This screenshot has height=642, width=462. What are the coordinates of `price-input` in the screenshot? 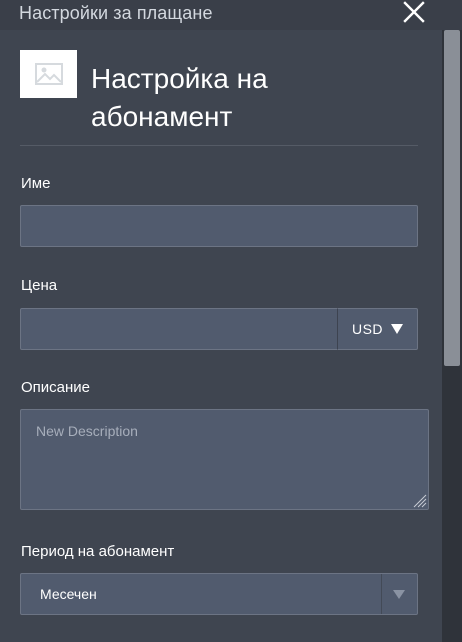 It's located at (179, 329).